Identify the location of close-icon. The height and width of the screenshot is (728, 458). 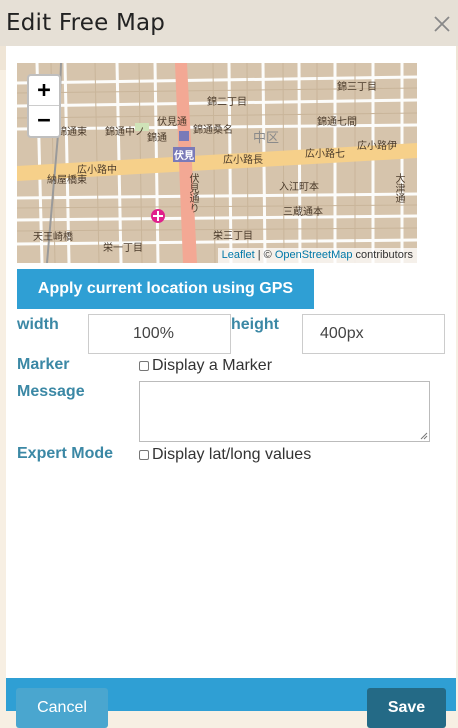
(442, 24).